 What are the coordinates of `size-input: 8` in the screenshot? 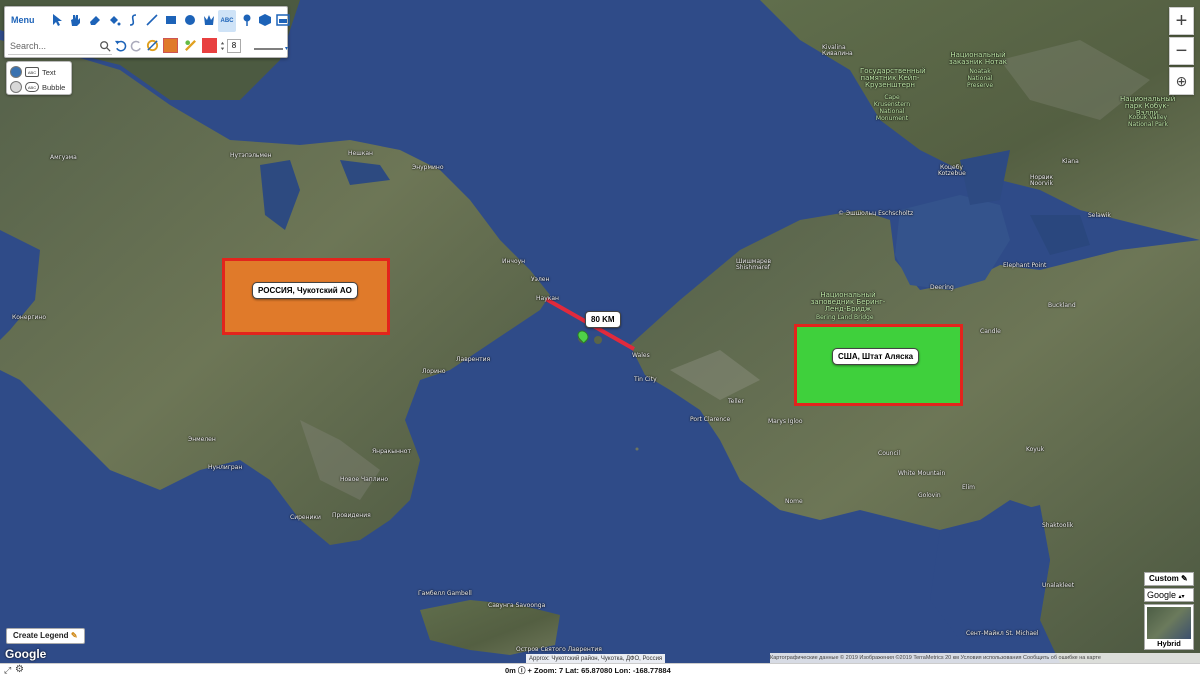 It's located at (234, 46).